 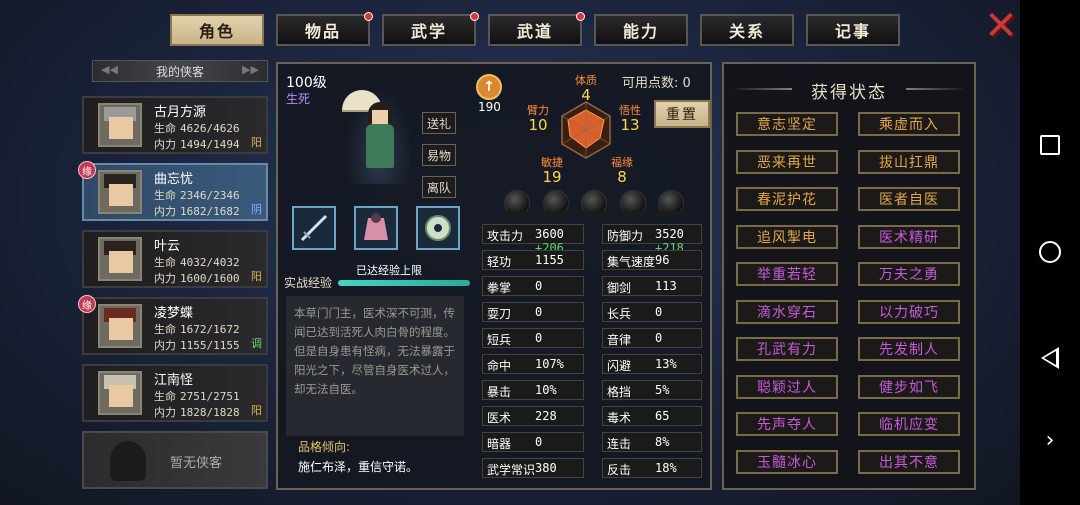 I want to click on tab-journal: 记事, so click(x=853, y=30).